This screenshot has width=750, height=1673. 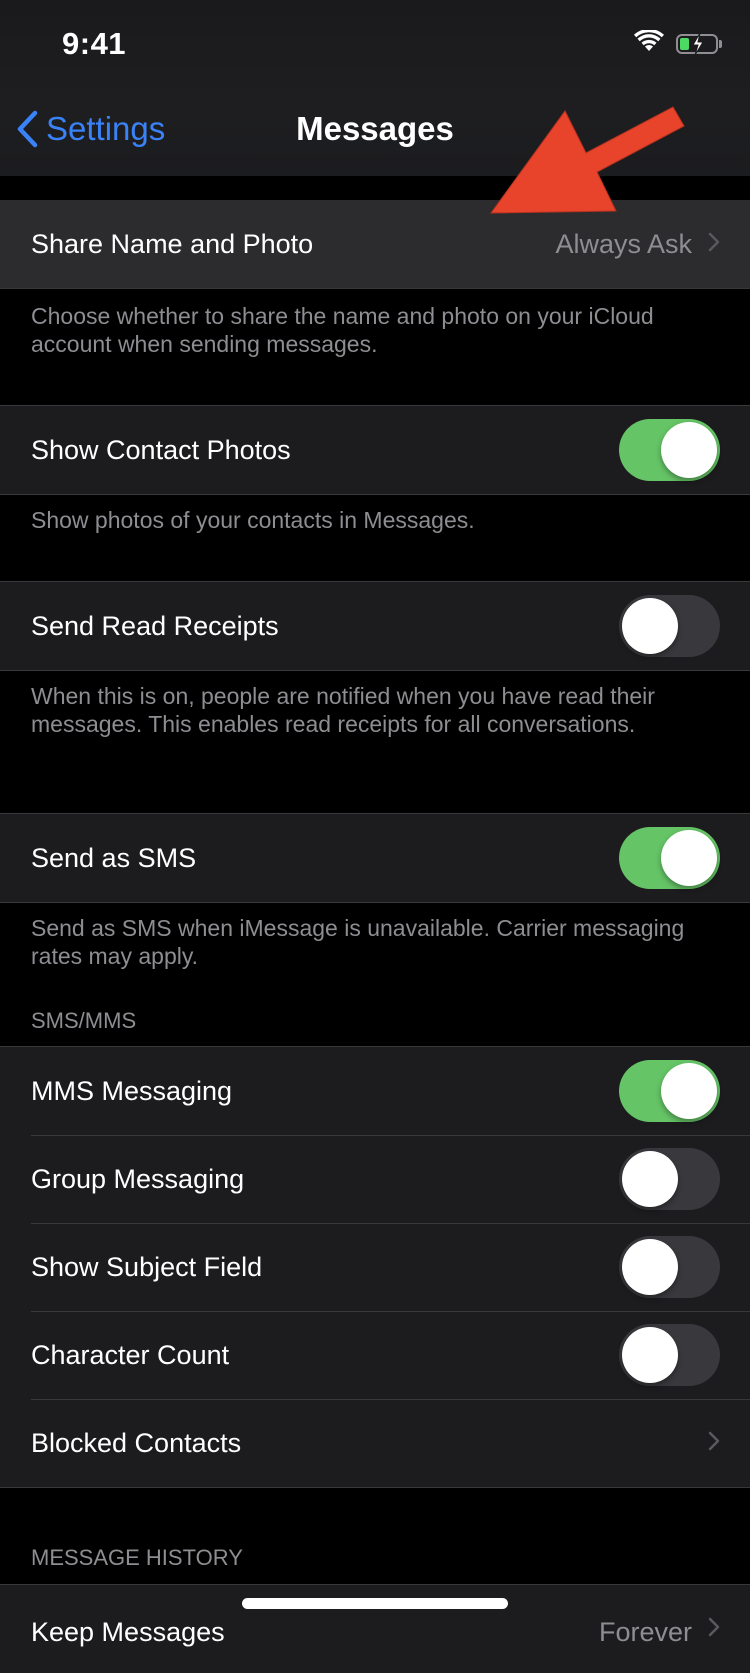 What do you see at coordinates (375, 1091) in the screenshot?
I see `mms-messaging-row: MMS Messaging` at bounding box center [375, 1091].